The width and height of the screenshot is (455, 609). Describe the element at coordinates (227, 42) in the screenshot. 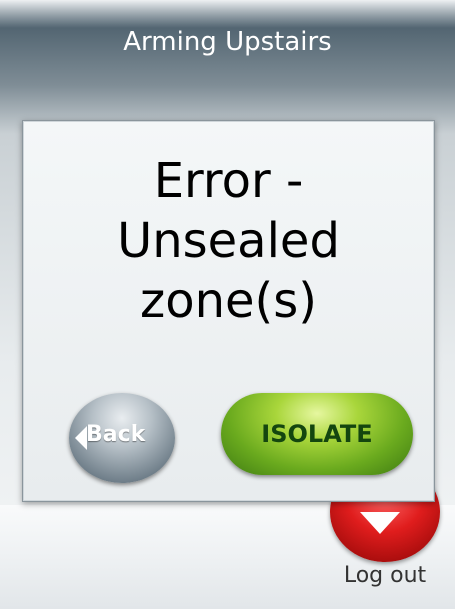

I see `page-title: Arming Upstairs` at that location.